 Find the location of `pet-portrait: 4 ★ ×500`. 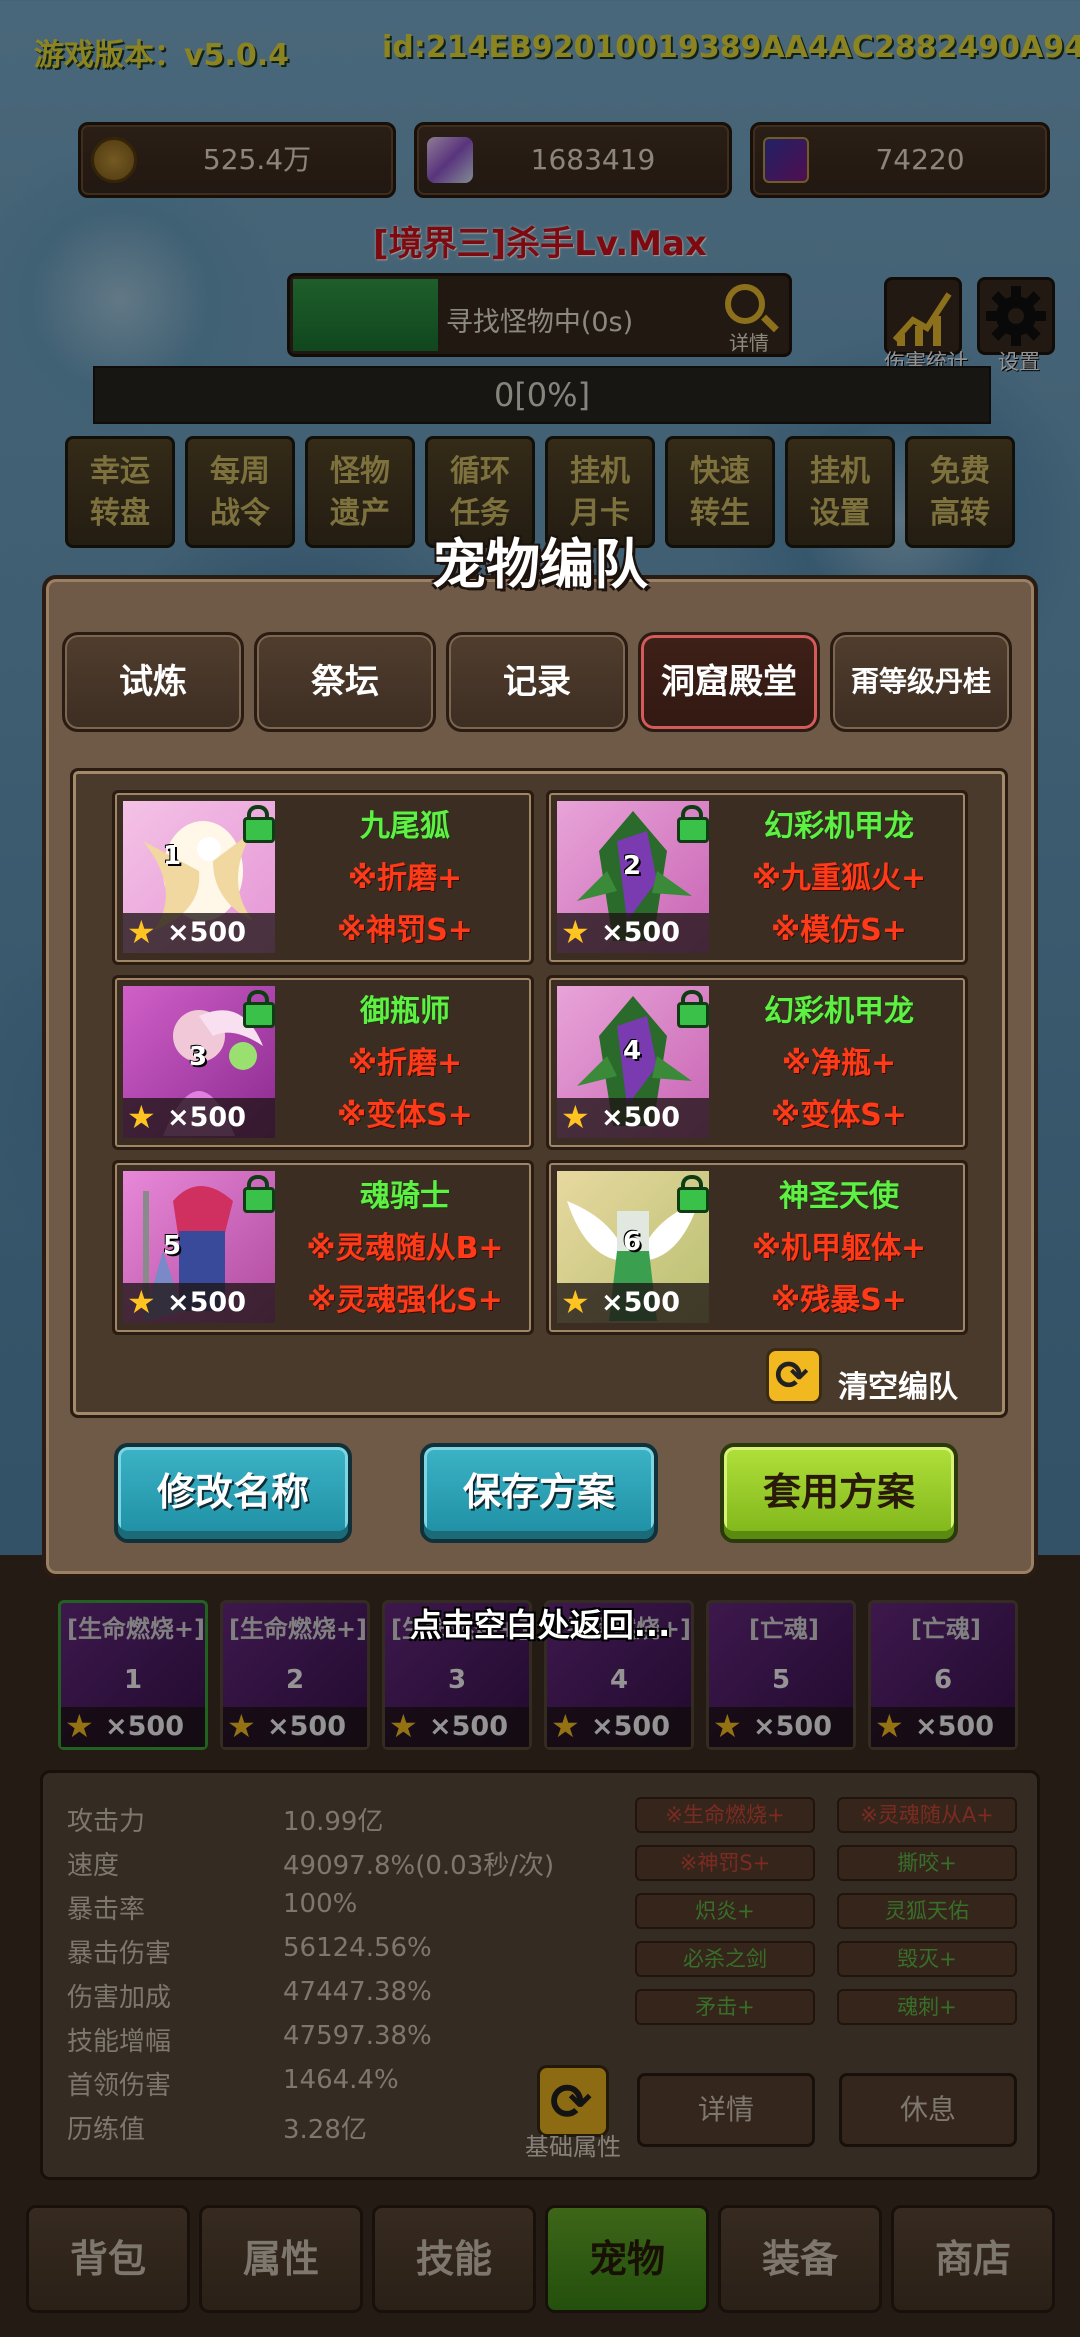

pet-portrait: 4 ★ ×500 is located at coordinates (633, 1062).